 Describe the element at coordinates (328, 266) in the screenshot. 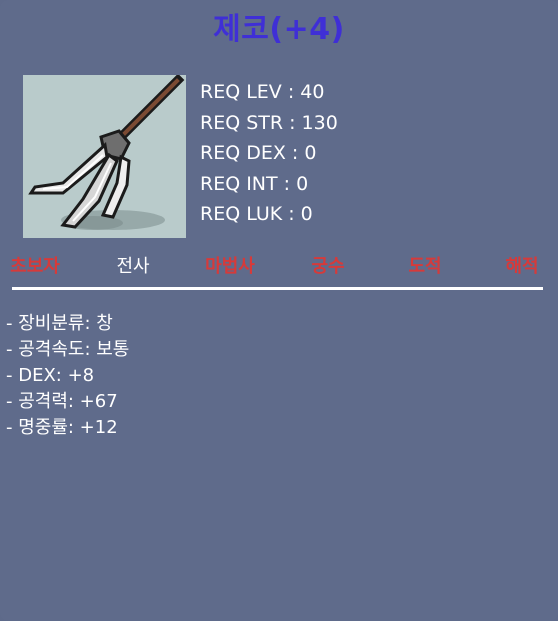

I see `job-bowman: 궁수` at that location.